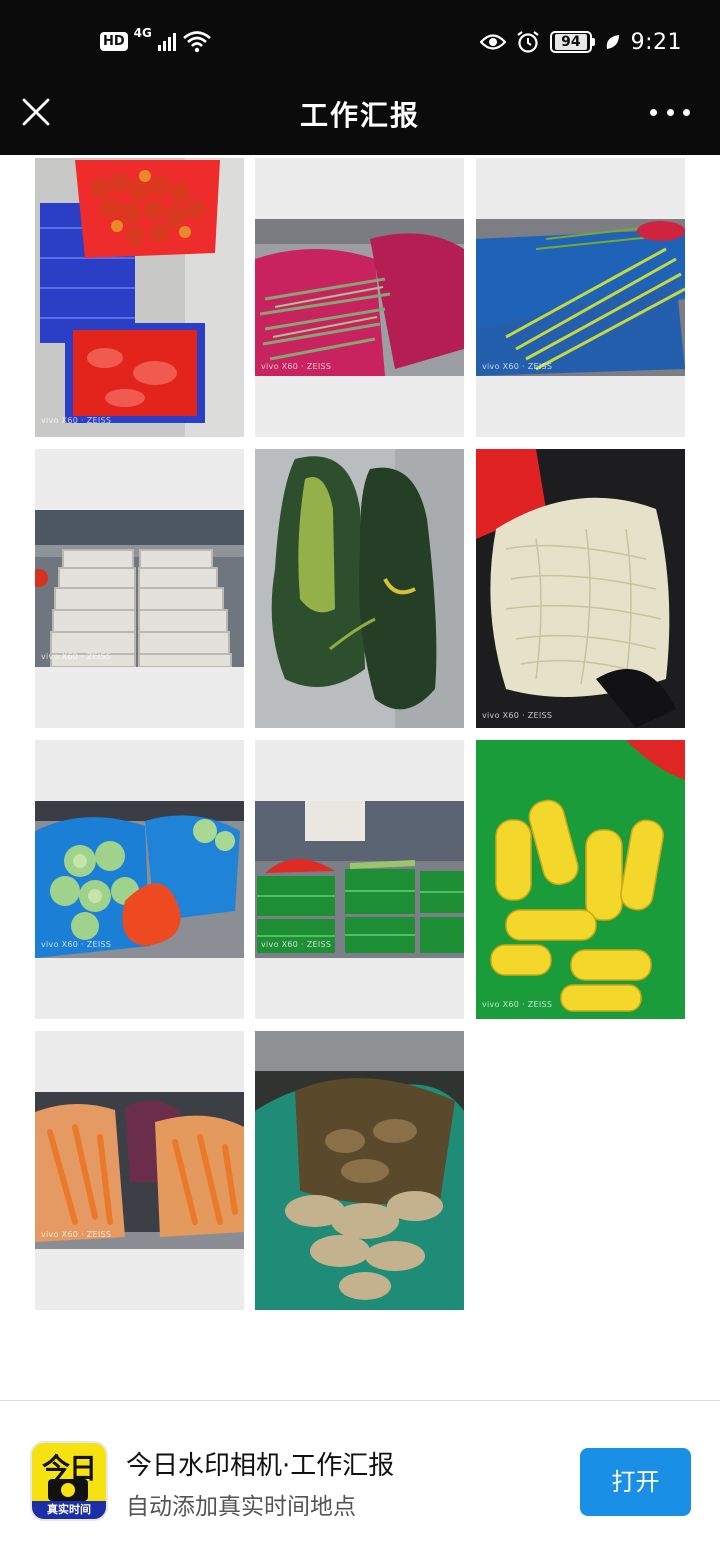 This screenshot has height=1560, width=720. What do you see at coordinates (142, 33) in the screenshot?
I see `network-type-label: 4G` at bounding box center [142, 33].